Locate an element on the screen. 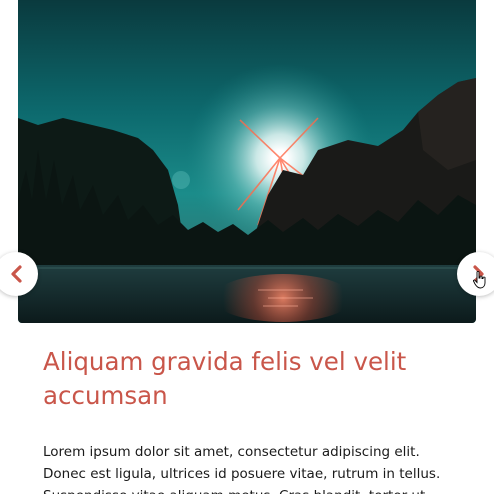 Image resolution: width=494 pixels, height=494 pixels. article-title: Aliquam gravida felis vel velit accumsan is located at coordinates (225, 378).